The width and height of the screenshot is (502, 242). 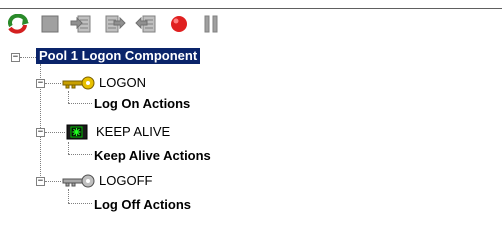 What do you see at coordinates (78, 83) in the screenshot?
I see `key-icon` at bounding box center [78, 83].